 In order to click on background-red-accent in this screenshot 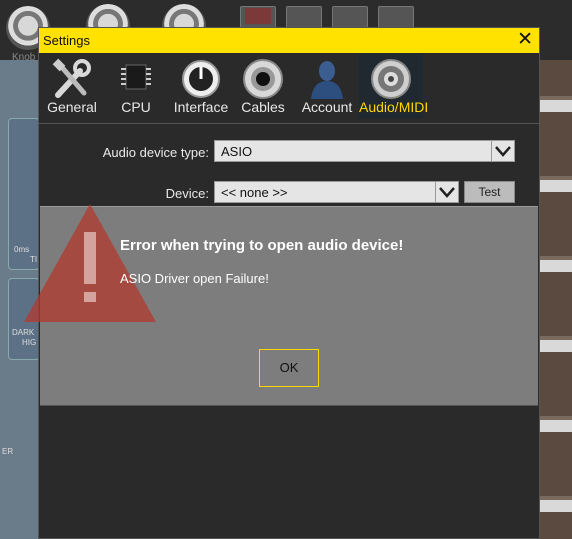, I will do `click(258, 16)`.